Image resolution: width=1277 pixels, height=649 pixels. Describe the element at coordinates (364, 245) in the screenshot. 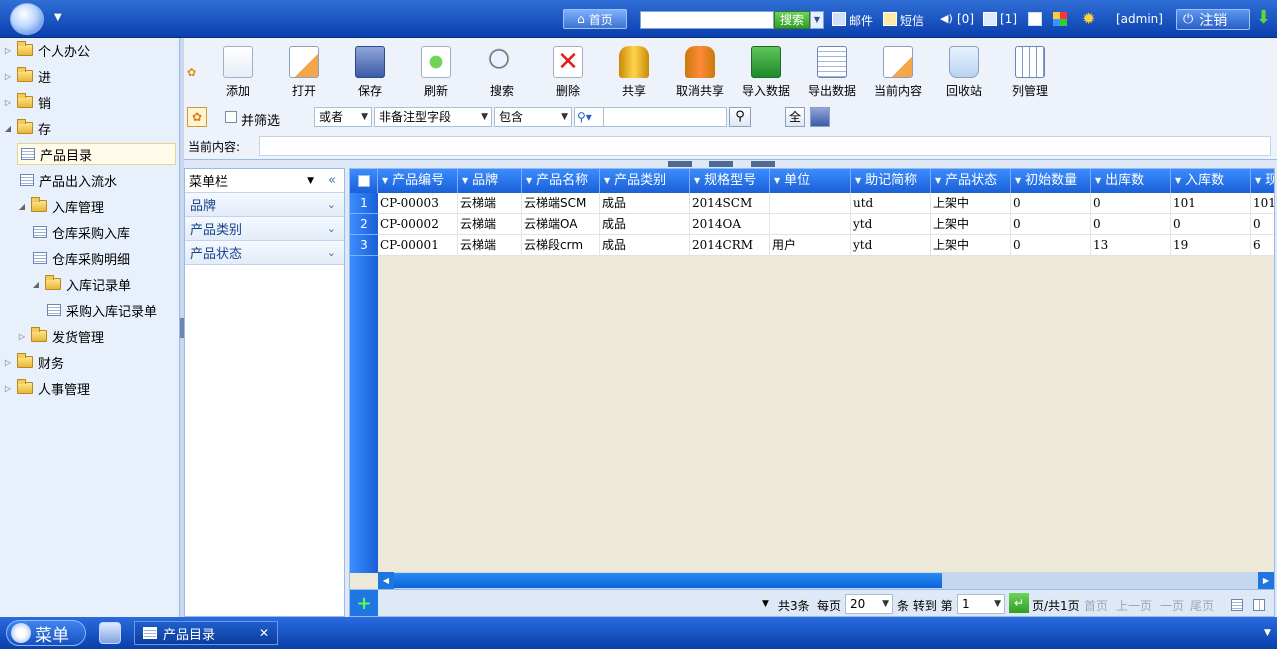

I see `row-number: 3` at that location.